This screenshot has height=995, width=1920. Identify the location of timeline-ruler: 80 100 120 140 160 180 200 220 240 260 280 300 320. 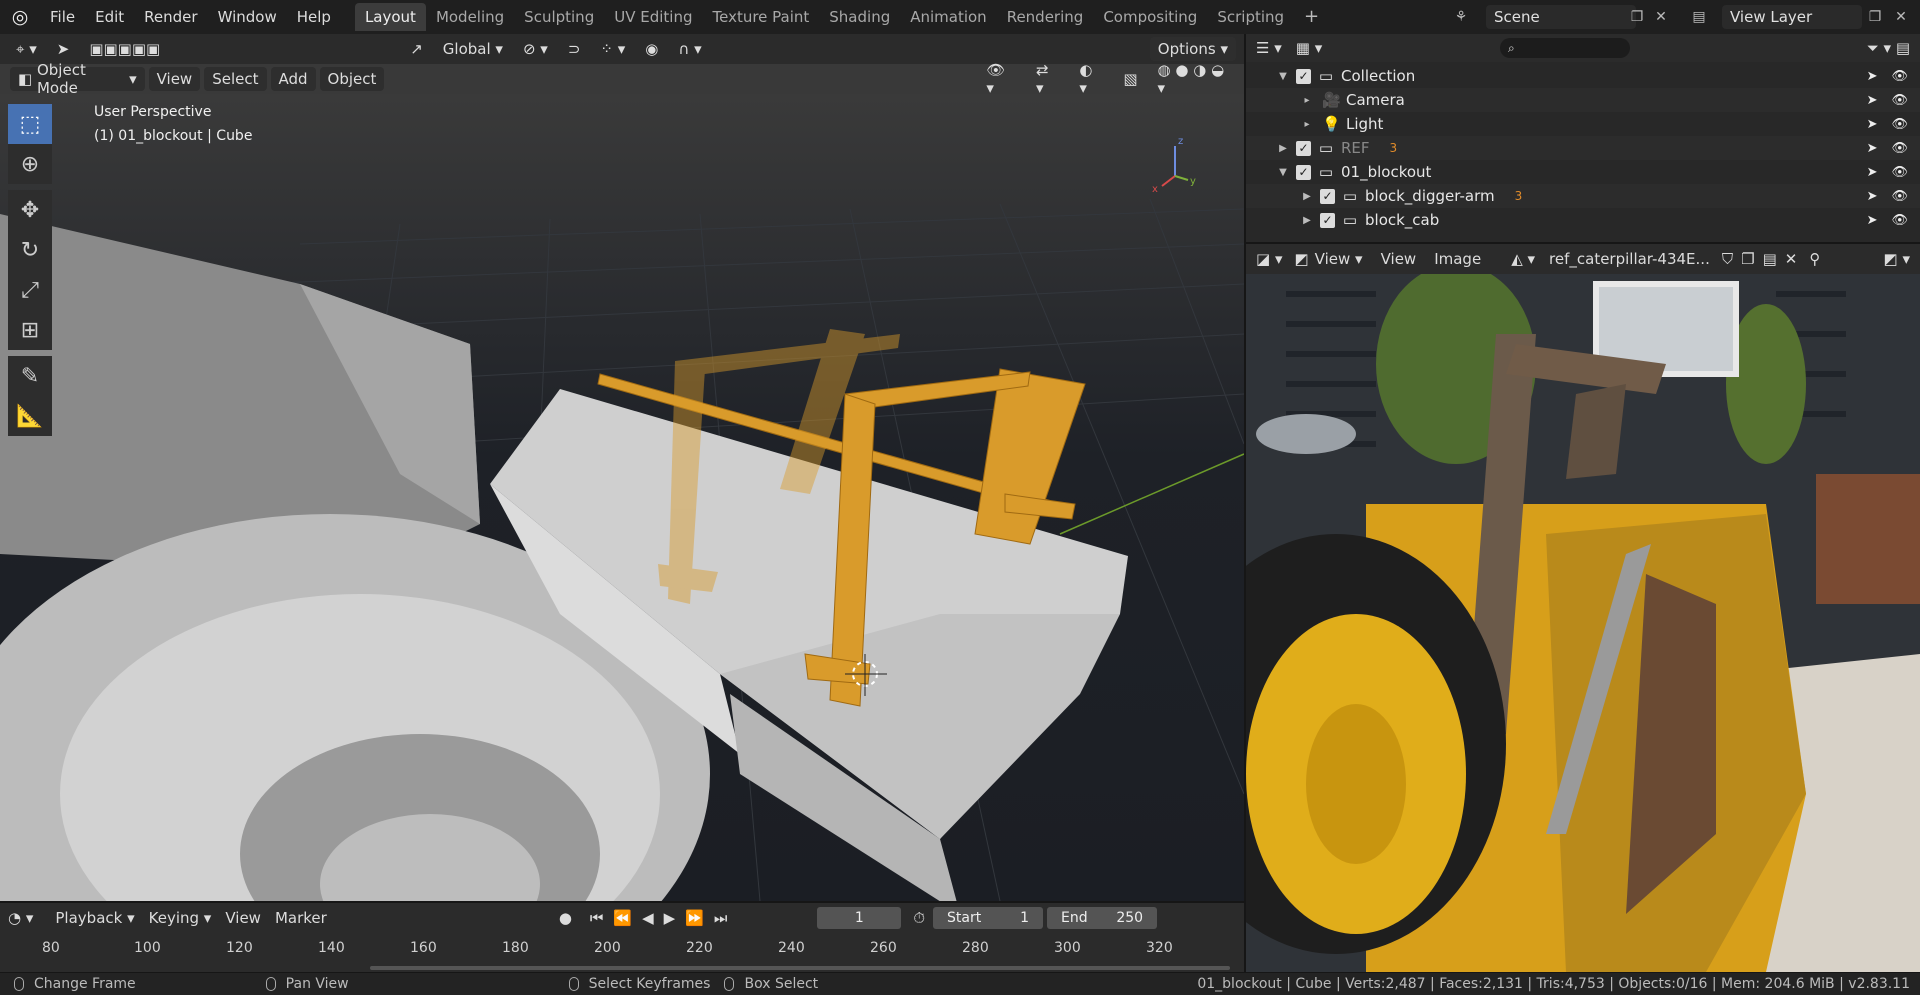
(622, 952).